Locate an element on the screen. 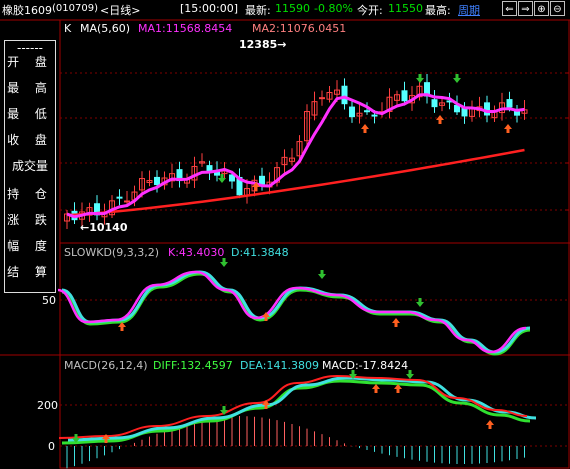 Image resolution: width=570 pixels, height=469 pixels. menu-item-open-interest: 持 仓 is located at coordinates (30, 194).